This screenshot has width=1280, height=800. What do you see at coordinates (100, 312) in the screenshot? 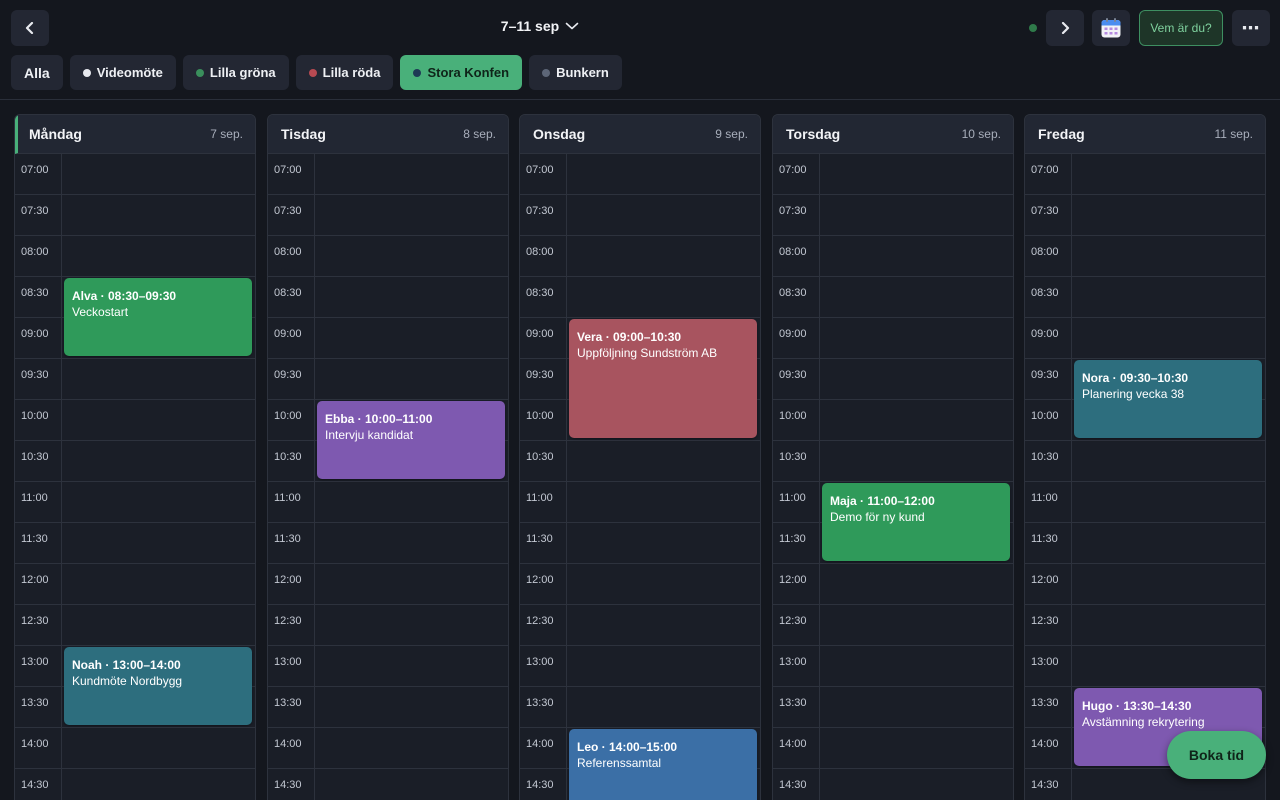
I see `event-description: Veckostart` at bounding box center [100, 312].